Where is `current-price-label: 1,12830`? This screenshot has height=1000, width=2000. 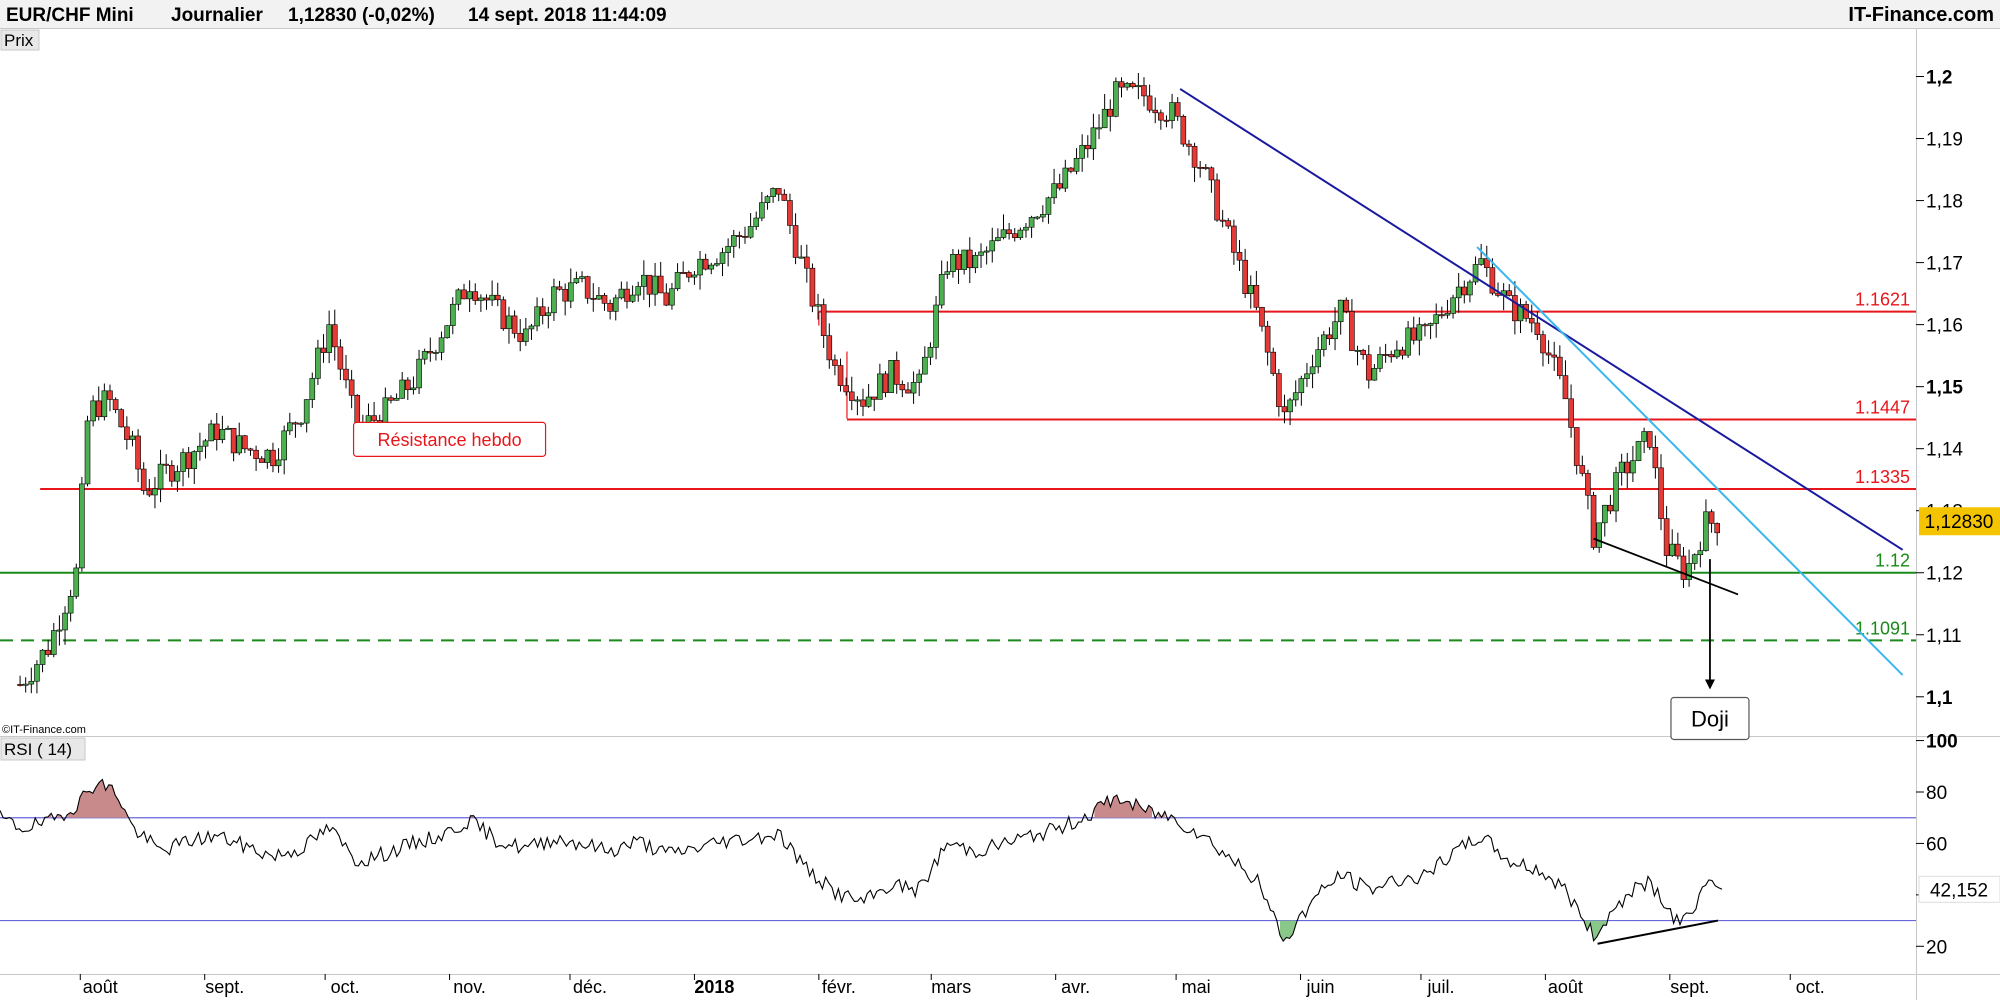
current-price-label: 1,12830 is located at coordinates (1959, 522).